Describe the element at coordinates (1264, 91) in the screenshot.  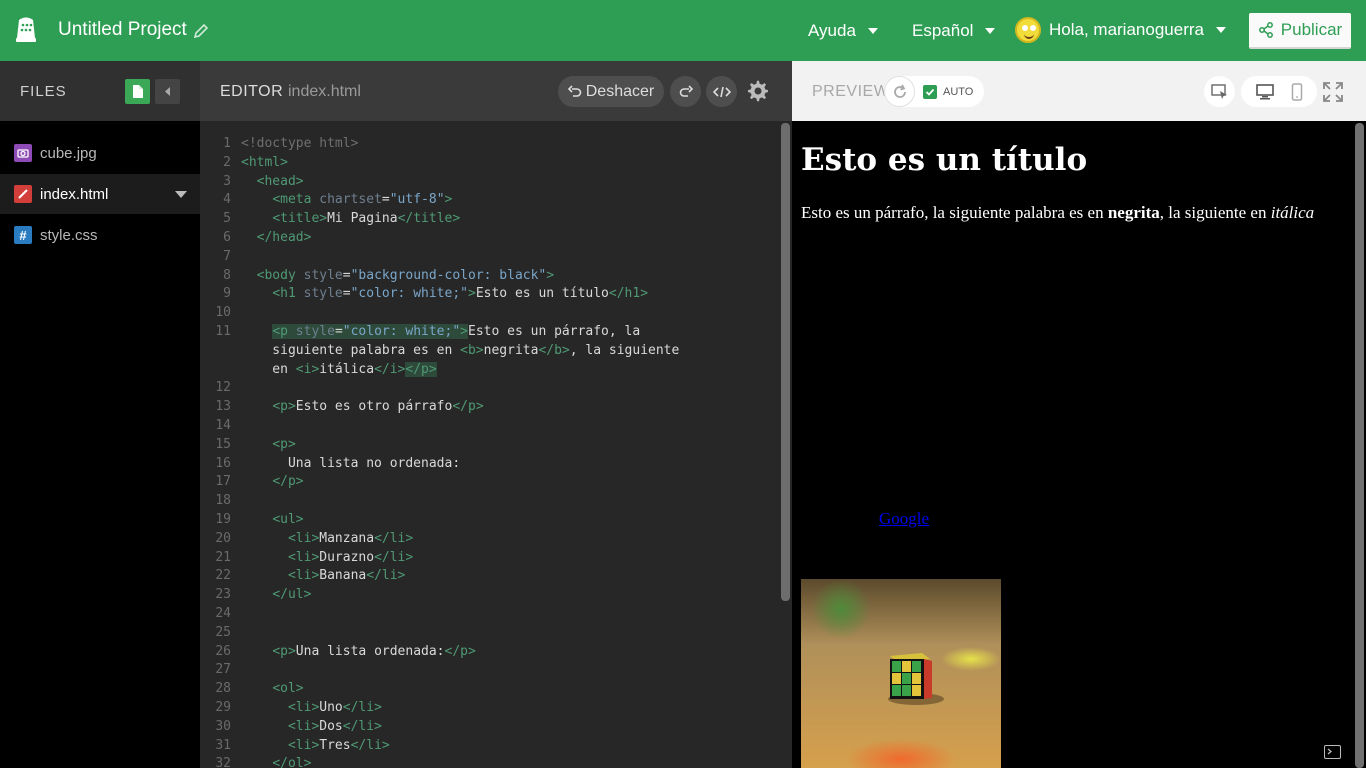
I see `desktop-icon` at that location.